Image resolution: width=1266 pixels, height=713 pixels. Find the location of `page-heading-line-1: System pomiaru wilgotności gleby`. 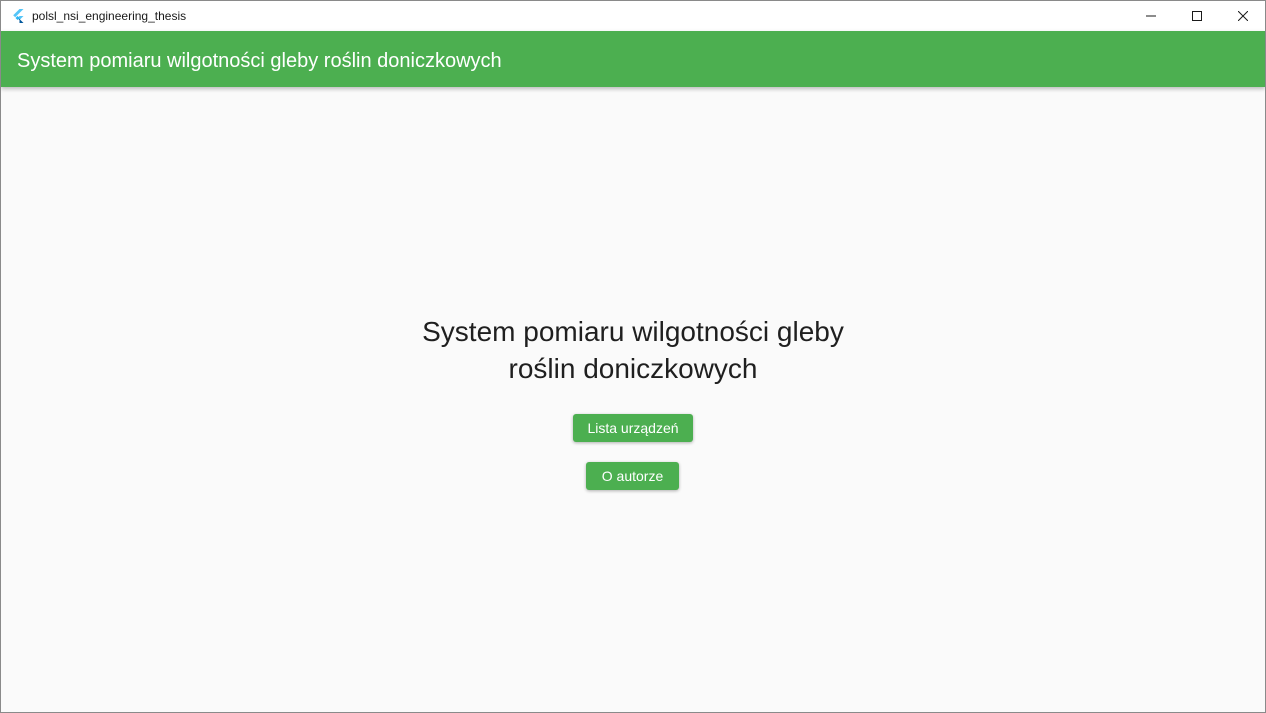

page-heading-line-1: System pomiaru wilgotności gleby is located at coordinates (633, 331).